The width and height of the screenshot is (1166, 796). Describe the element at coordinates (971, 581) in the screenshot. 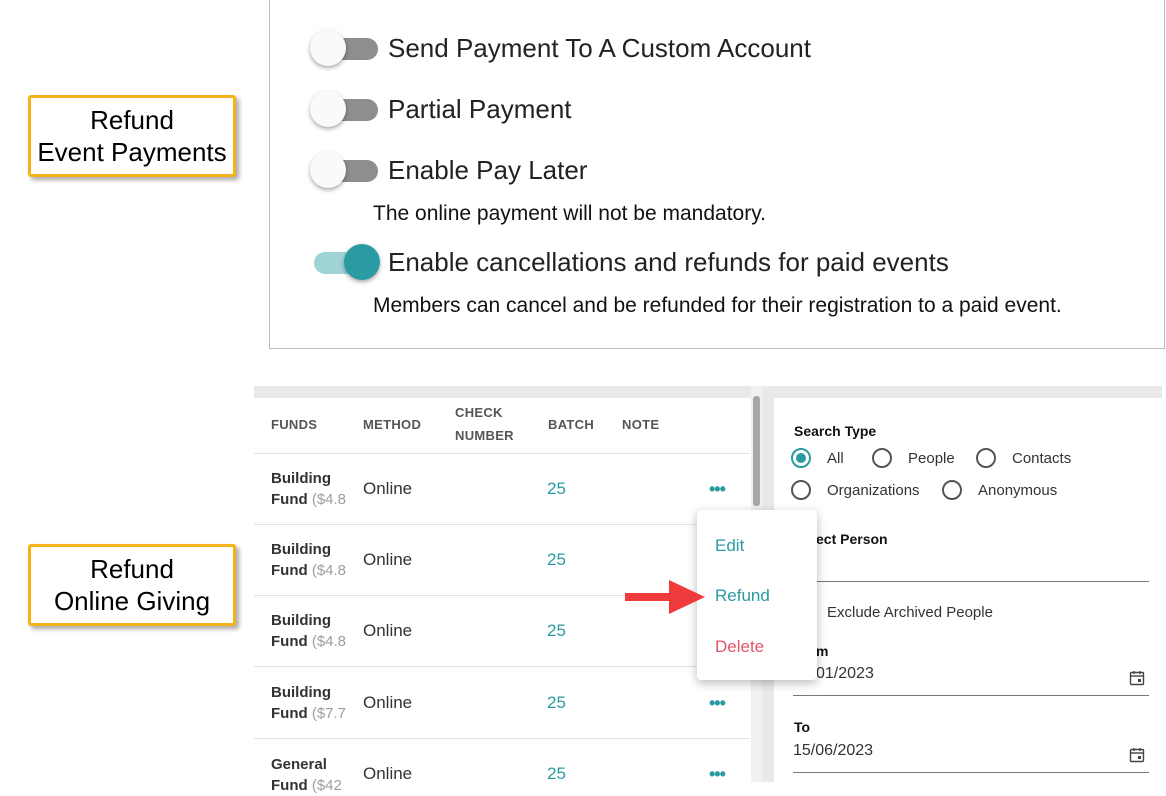

I see `select-person-input` at that location.